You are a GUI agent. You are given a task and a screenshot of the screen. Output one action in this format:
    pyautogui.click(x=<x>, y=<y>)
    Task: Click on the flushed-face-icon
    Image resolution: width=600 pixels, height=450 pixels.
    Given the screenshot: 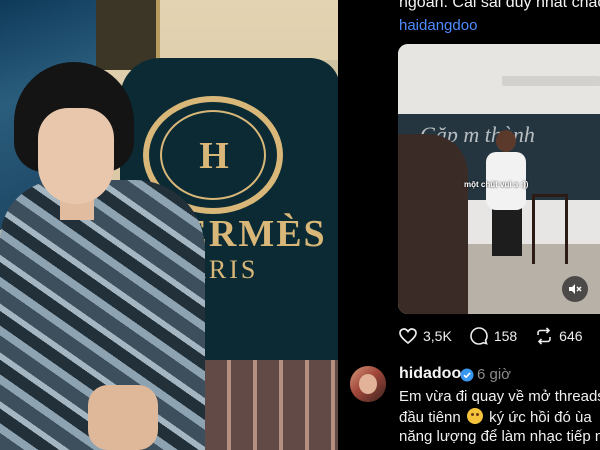 What is the action you would take?
    pyautogui.click(x=474, y=416)
    